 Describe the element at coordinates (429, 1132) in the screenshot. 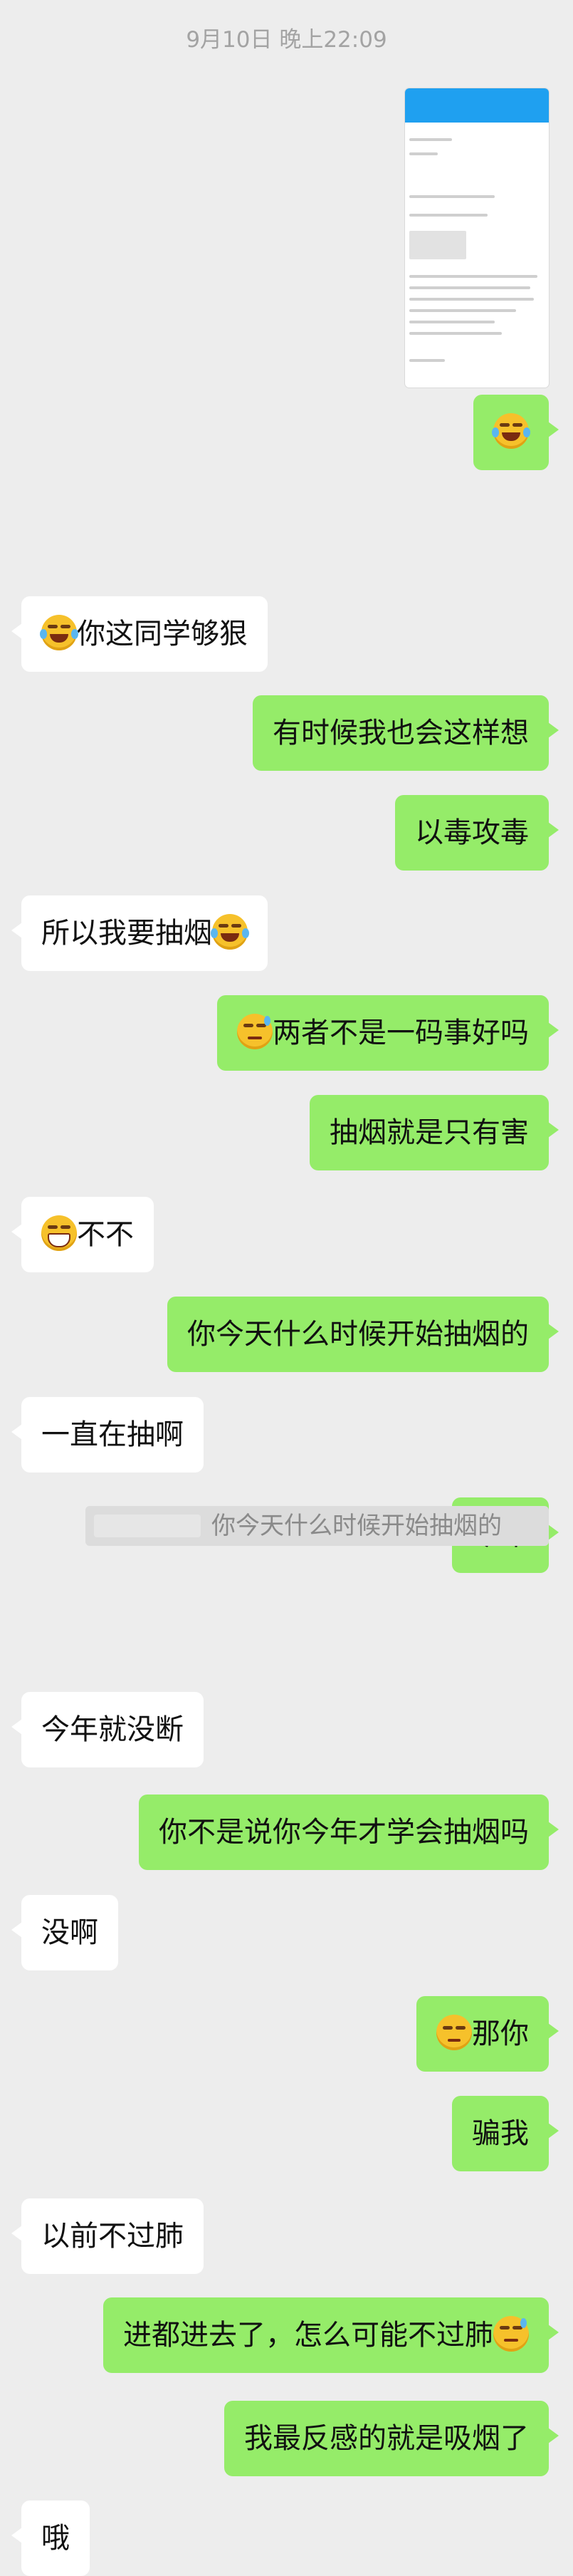

I see `message-text: 抽烟就是只有害` at that location.